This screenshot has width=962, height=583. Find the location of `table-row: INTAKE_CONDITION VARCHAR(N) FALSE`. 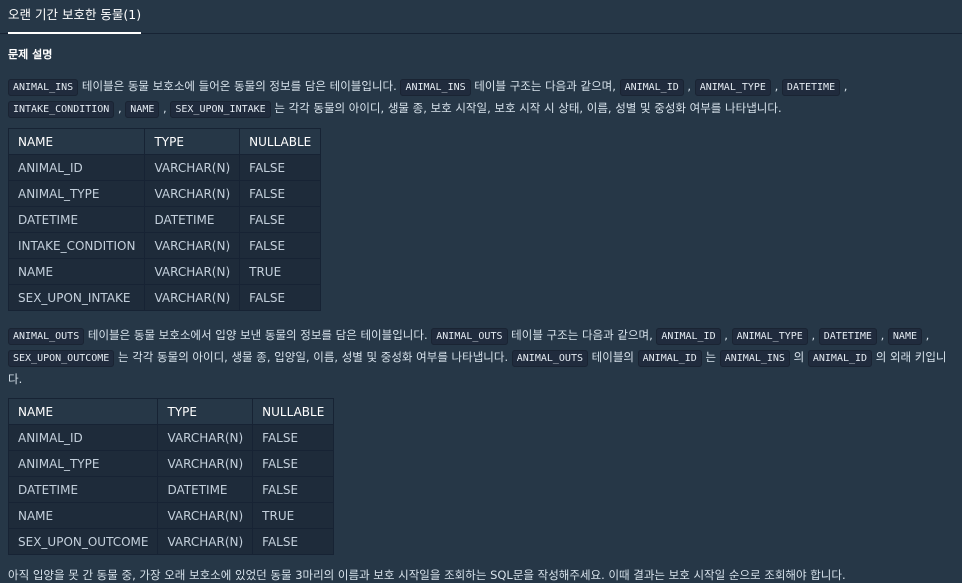

table-row: INTAKE_CONDITION VARCHAR(N) FALSE is located at coordinates (164, 245).